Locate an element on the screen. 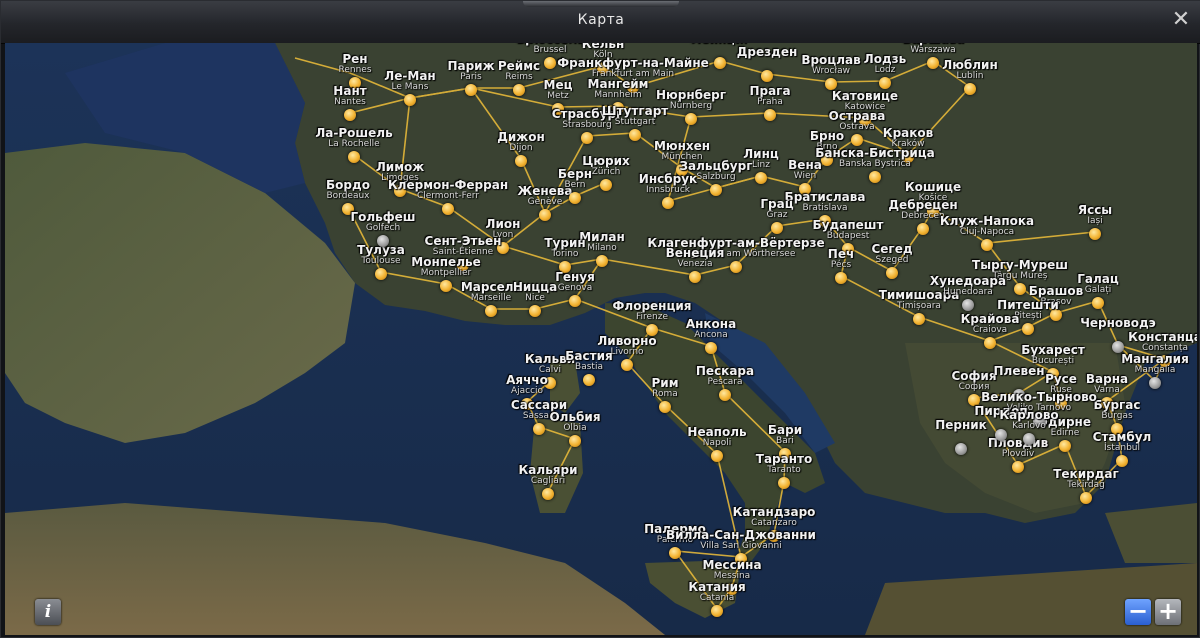 The width and height of the screenshot is (1200, 638). city-name: Рим is located at coordinates (665, 383).